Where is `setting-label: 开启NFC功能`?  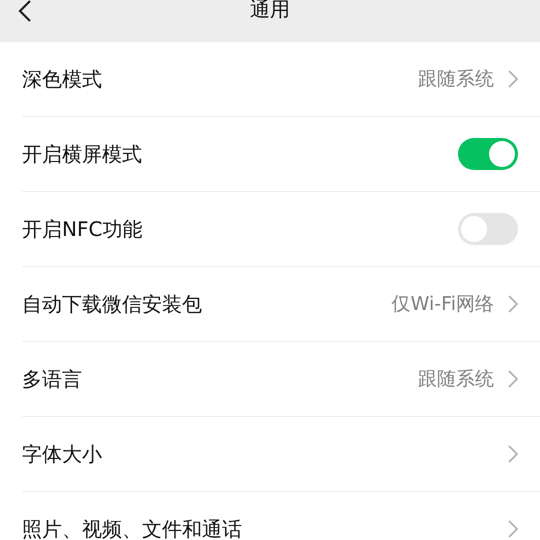 setting-label: 开启NFC功能 is located at coordinates (83, 229).